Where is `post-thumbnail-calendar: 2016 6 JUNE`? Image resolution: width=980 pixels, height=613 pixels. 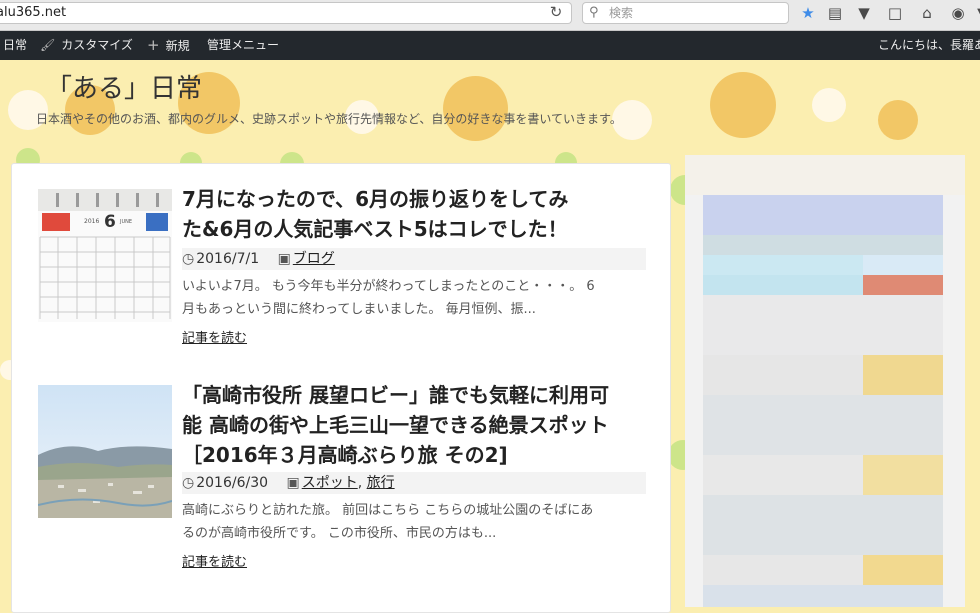
post-thumbnail-calendar: 2016 6 JUNE is located at coordinates (105, 255).